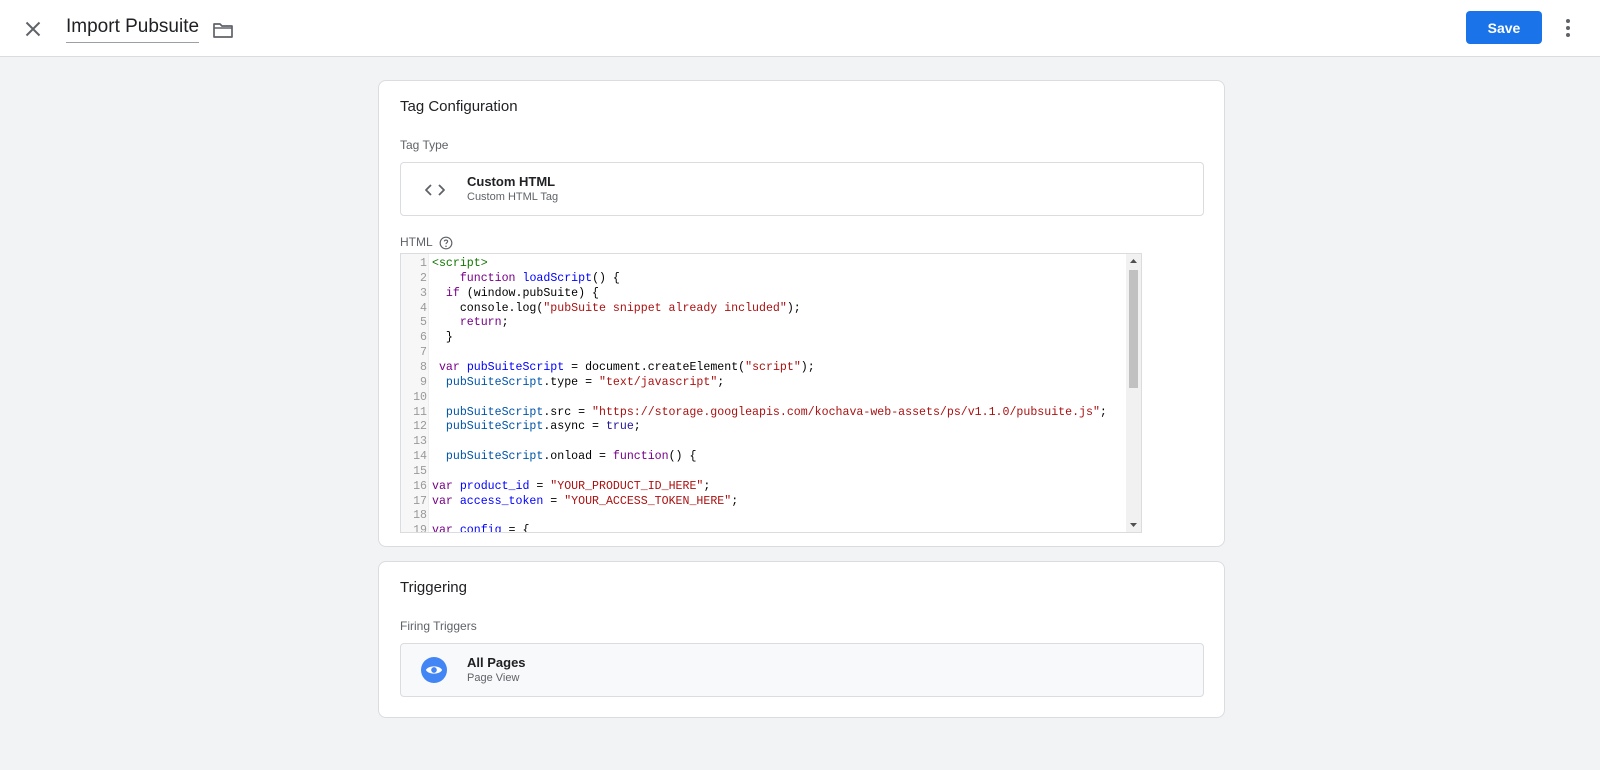  What do you see at coordinates (459, 106) in the screenshot?
I see `tag-configuration-title: Tag Configuration` at bounding box center [459, 106].